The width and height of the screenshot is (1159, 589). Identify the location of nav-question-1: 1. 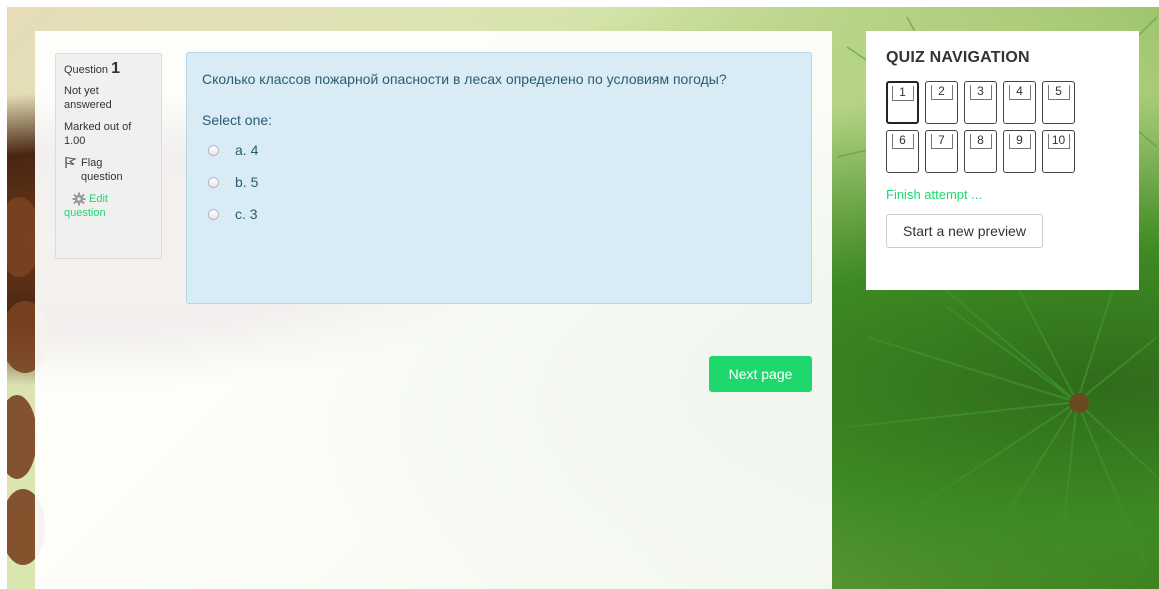
(902, 102).